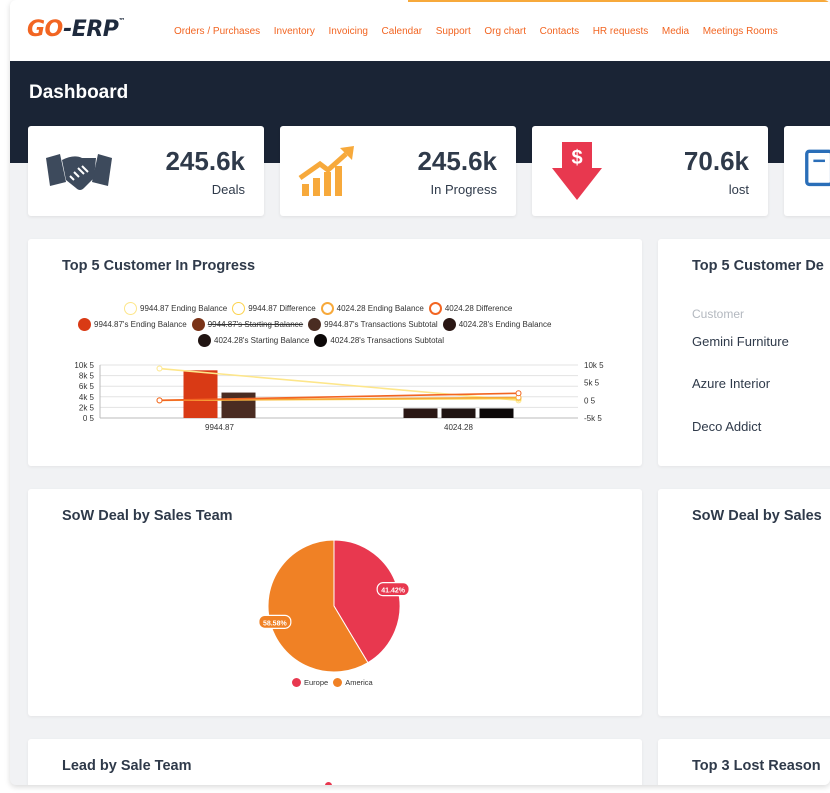 The height and width of the screenshot is (793, 830). What do you see at coordinates (621, 31) in the screenshot?
I see `nav-hr-requests: HR requests` at bounding box center [621, 31].